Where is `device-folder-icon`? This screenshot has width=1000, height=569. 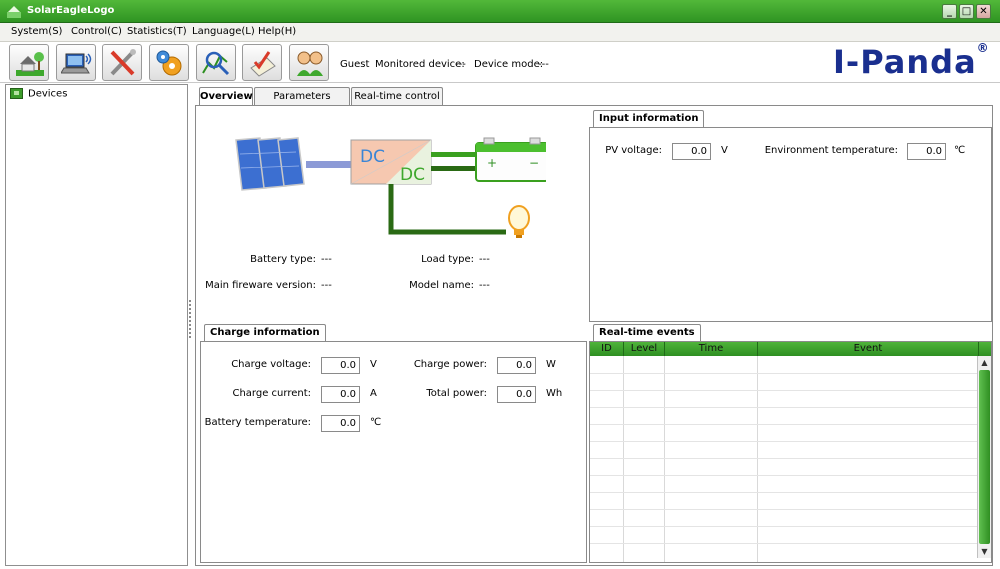
device-folder-icon is located at coordinates (16, 93).